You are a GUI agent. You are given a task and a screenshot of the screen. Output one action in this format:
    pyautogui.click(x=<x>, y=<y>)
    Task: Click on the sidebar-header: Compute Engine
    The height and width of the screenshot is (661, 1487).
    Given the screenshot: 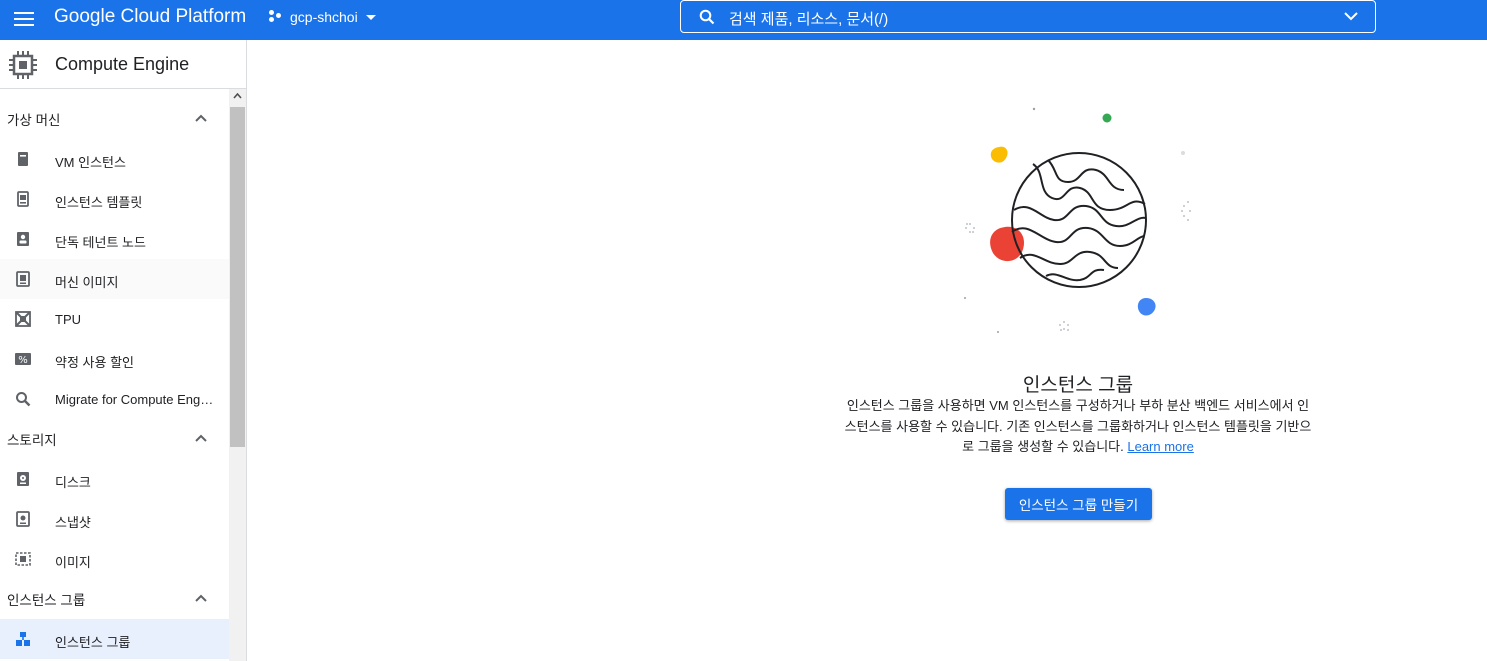 What is the action you would take?
    pyautogui.click(x=123, y=64)
    